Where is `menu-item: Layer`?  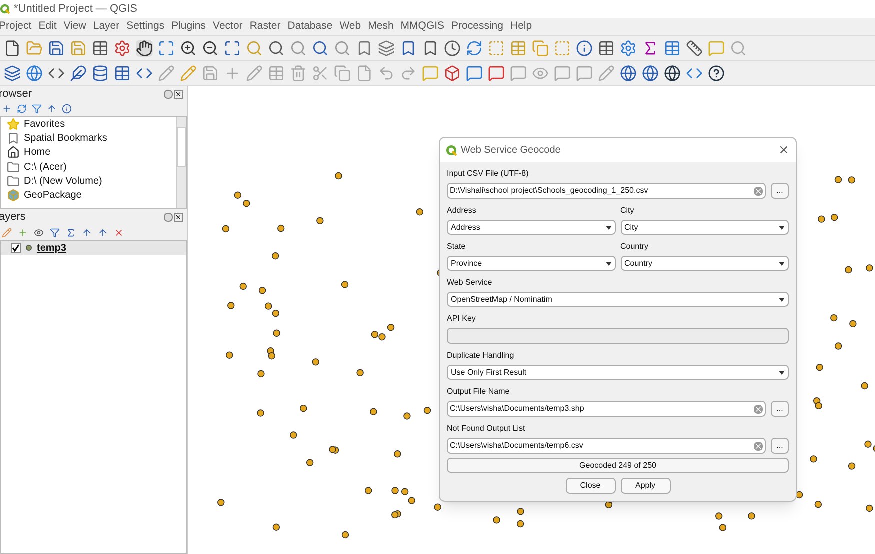 menu-item: Layer is located at coordinates (106, 26).